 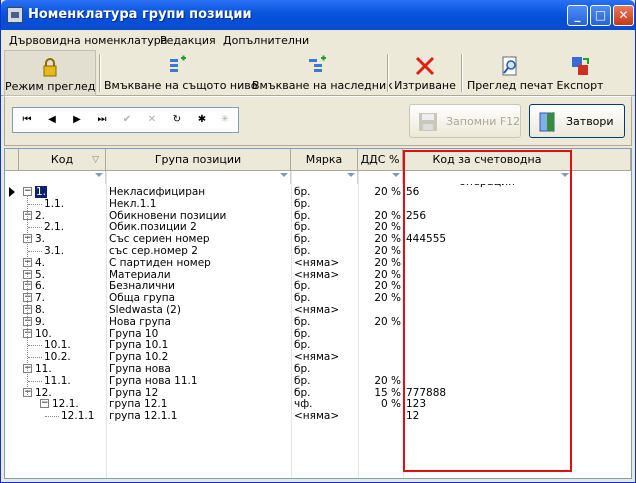 I want to click on minimize-button: _, so click(x=577, y=15).